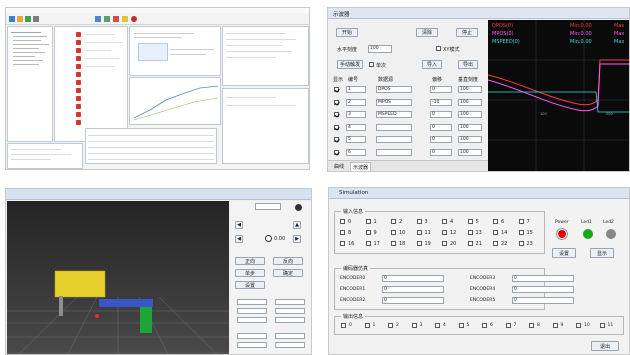  Describe the element at coordinates (602, 253) in the screenshot. I see `show-button: 显示` at that location.